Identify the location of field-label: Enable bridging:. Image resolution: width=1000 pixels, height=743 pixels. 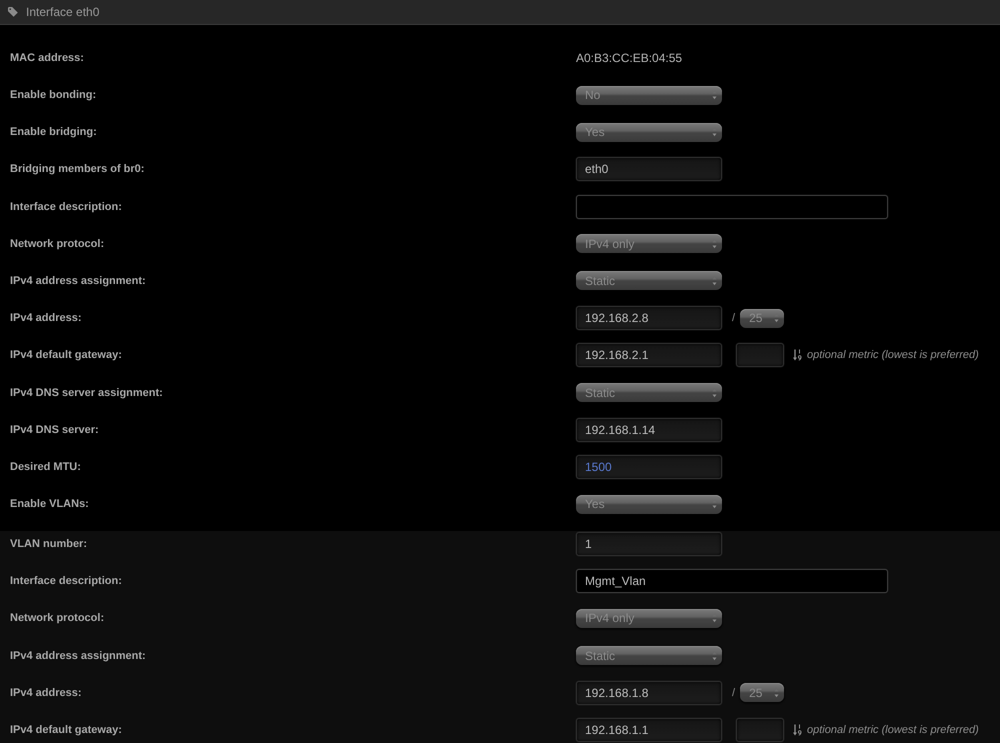
(53, 132).